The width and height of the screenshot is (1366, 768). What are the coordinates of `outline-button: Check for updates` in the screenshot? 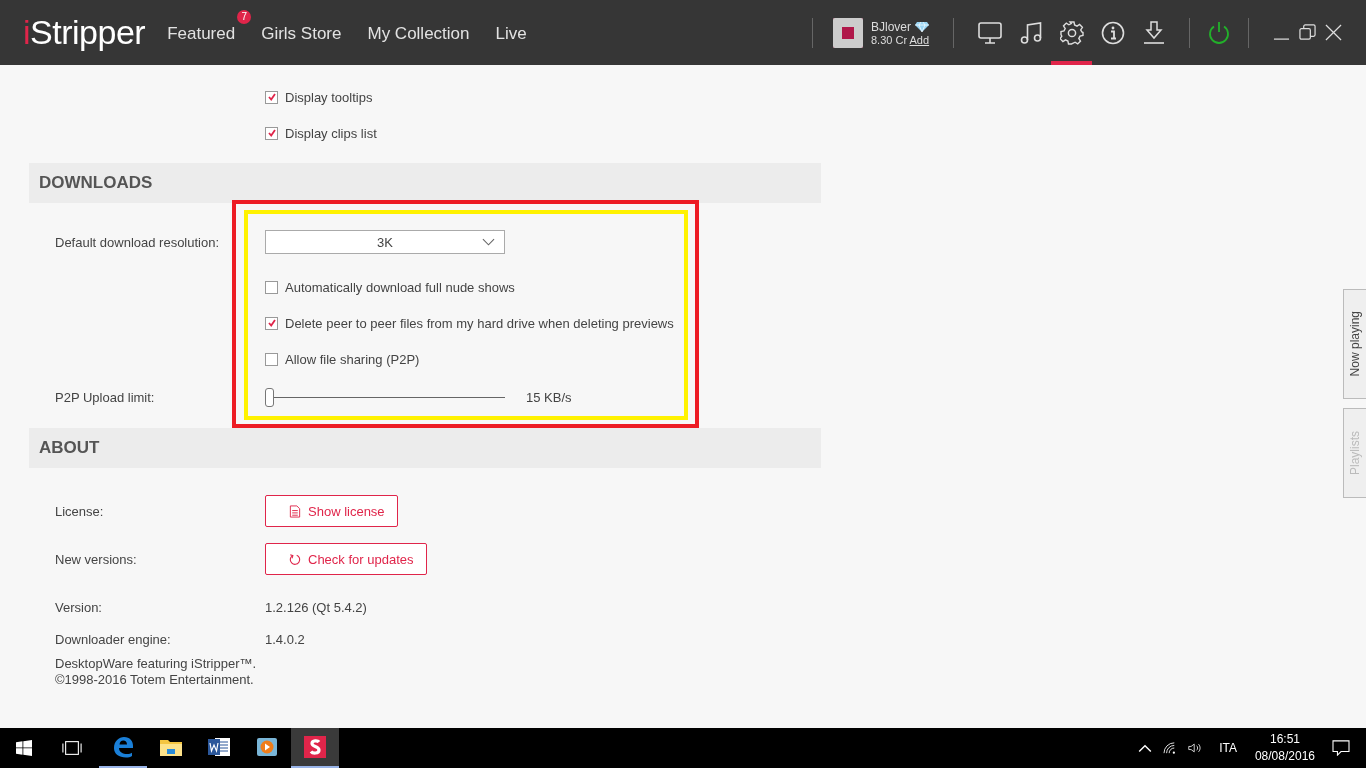 It's located at (346, 559).